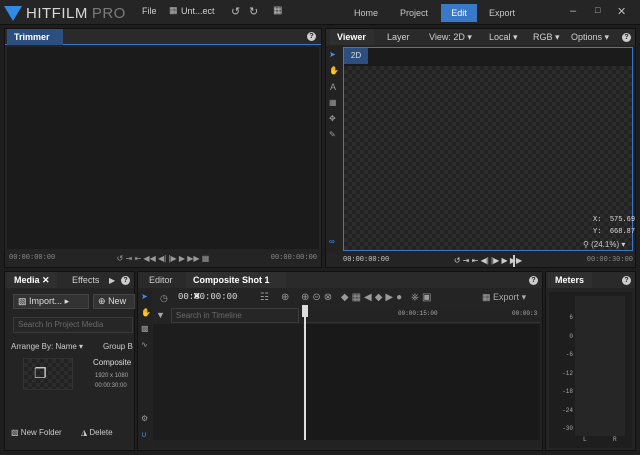 Image resolution: width=640 pixels, height=455 pixels. Describe the element at coordinates (447, 37) in the screenshot. I see `view-dropdown-label: View: 2D` at that location.